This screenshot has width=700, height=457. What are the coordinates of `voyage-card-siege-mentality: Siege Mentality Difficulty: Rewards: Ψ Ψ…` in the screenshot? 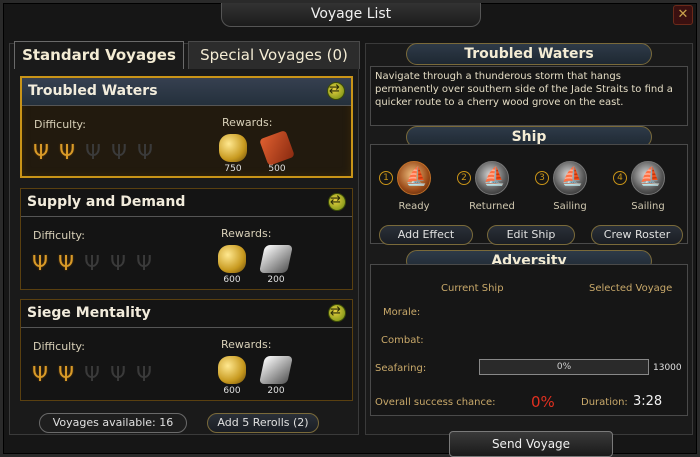 It's located at (186, 350).